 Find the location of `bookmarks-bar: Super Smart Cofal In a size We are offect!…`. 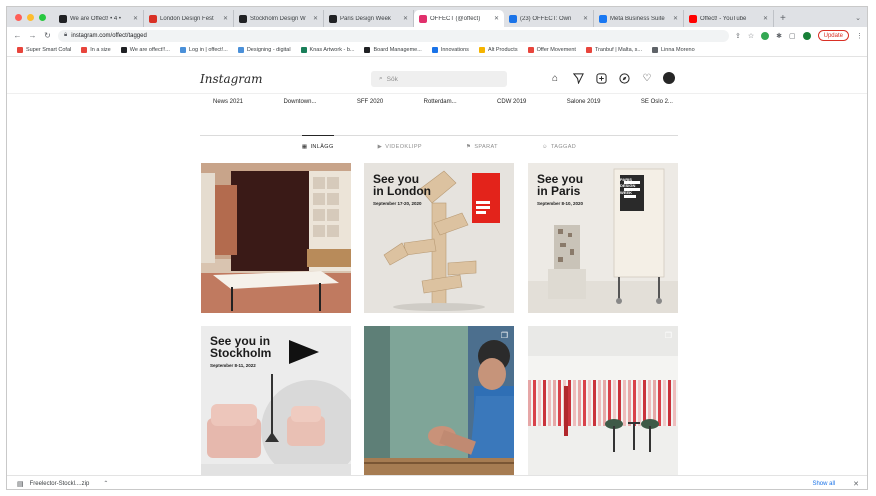

bookmarks-bar: Super Smart Cofal In a size We are offect!… is located at coordinates (437, 50).